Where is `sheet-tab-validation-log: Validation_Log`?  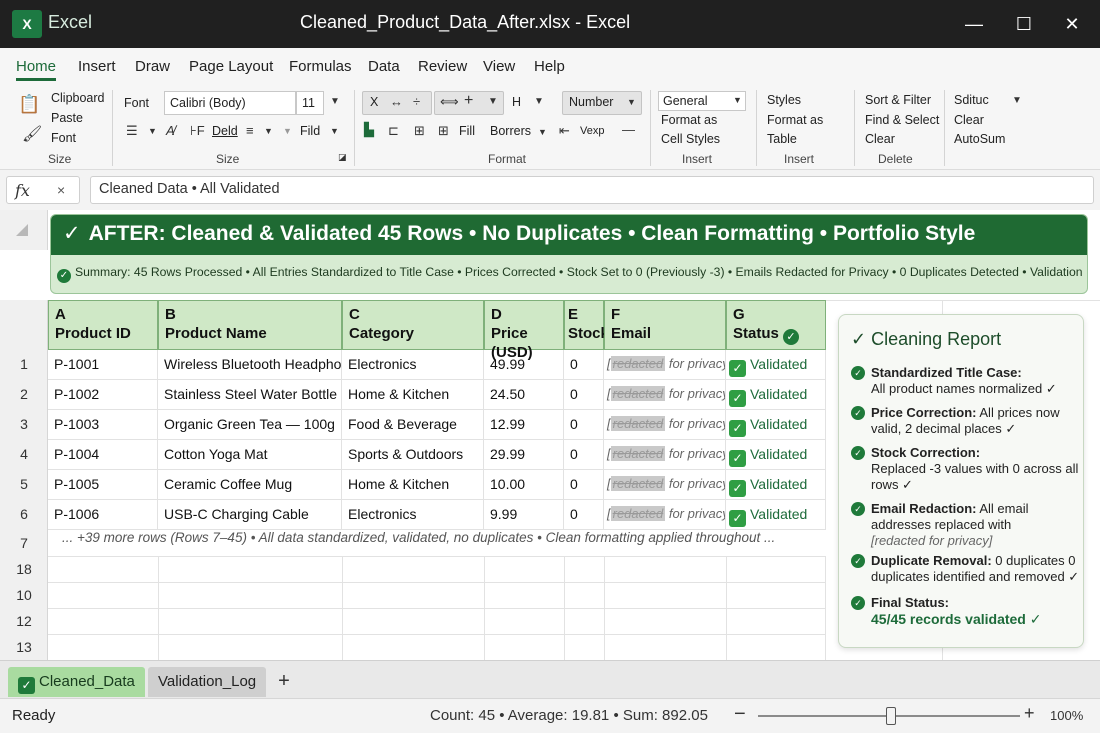
sheet-tab-validation-log: Validation_Log is located at coordinates (207, 682).